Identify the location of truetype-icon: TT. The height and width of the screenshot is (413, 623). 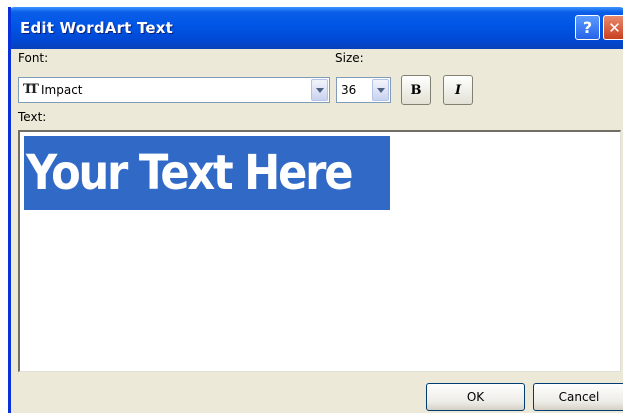
(31, 89).